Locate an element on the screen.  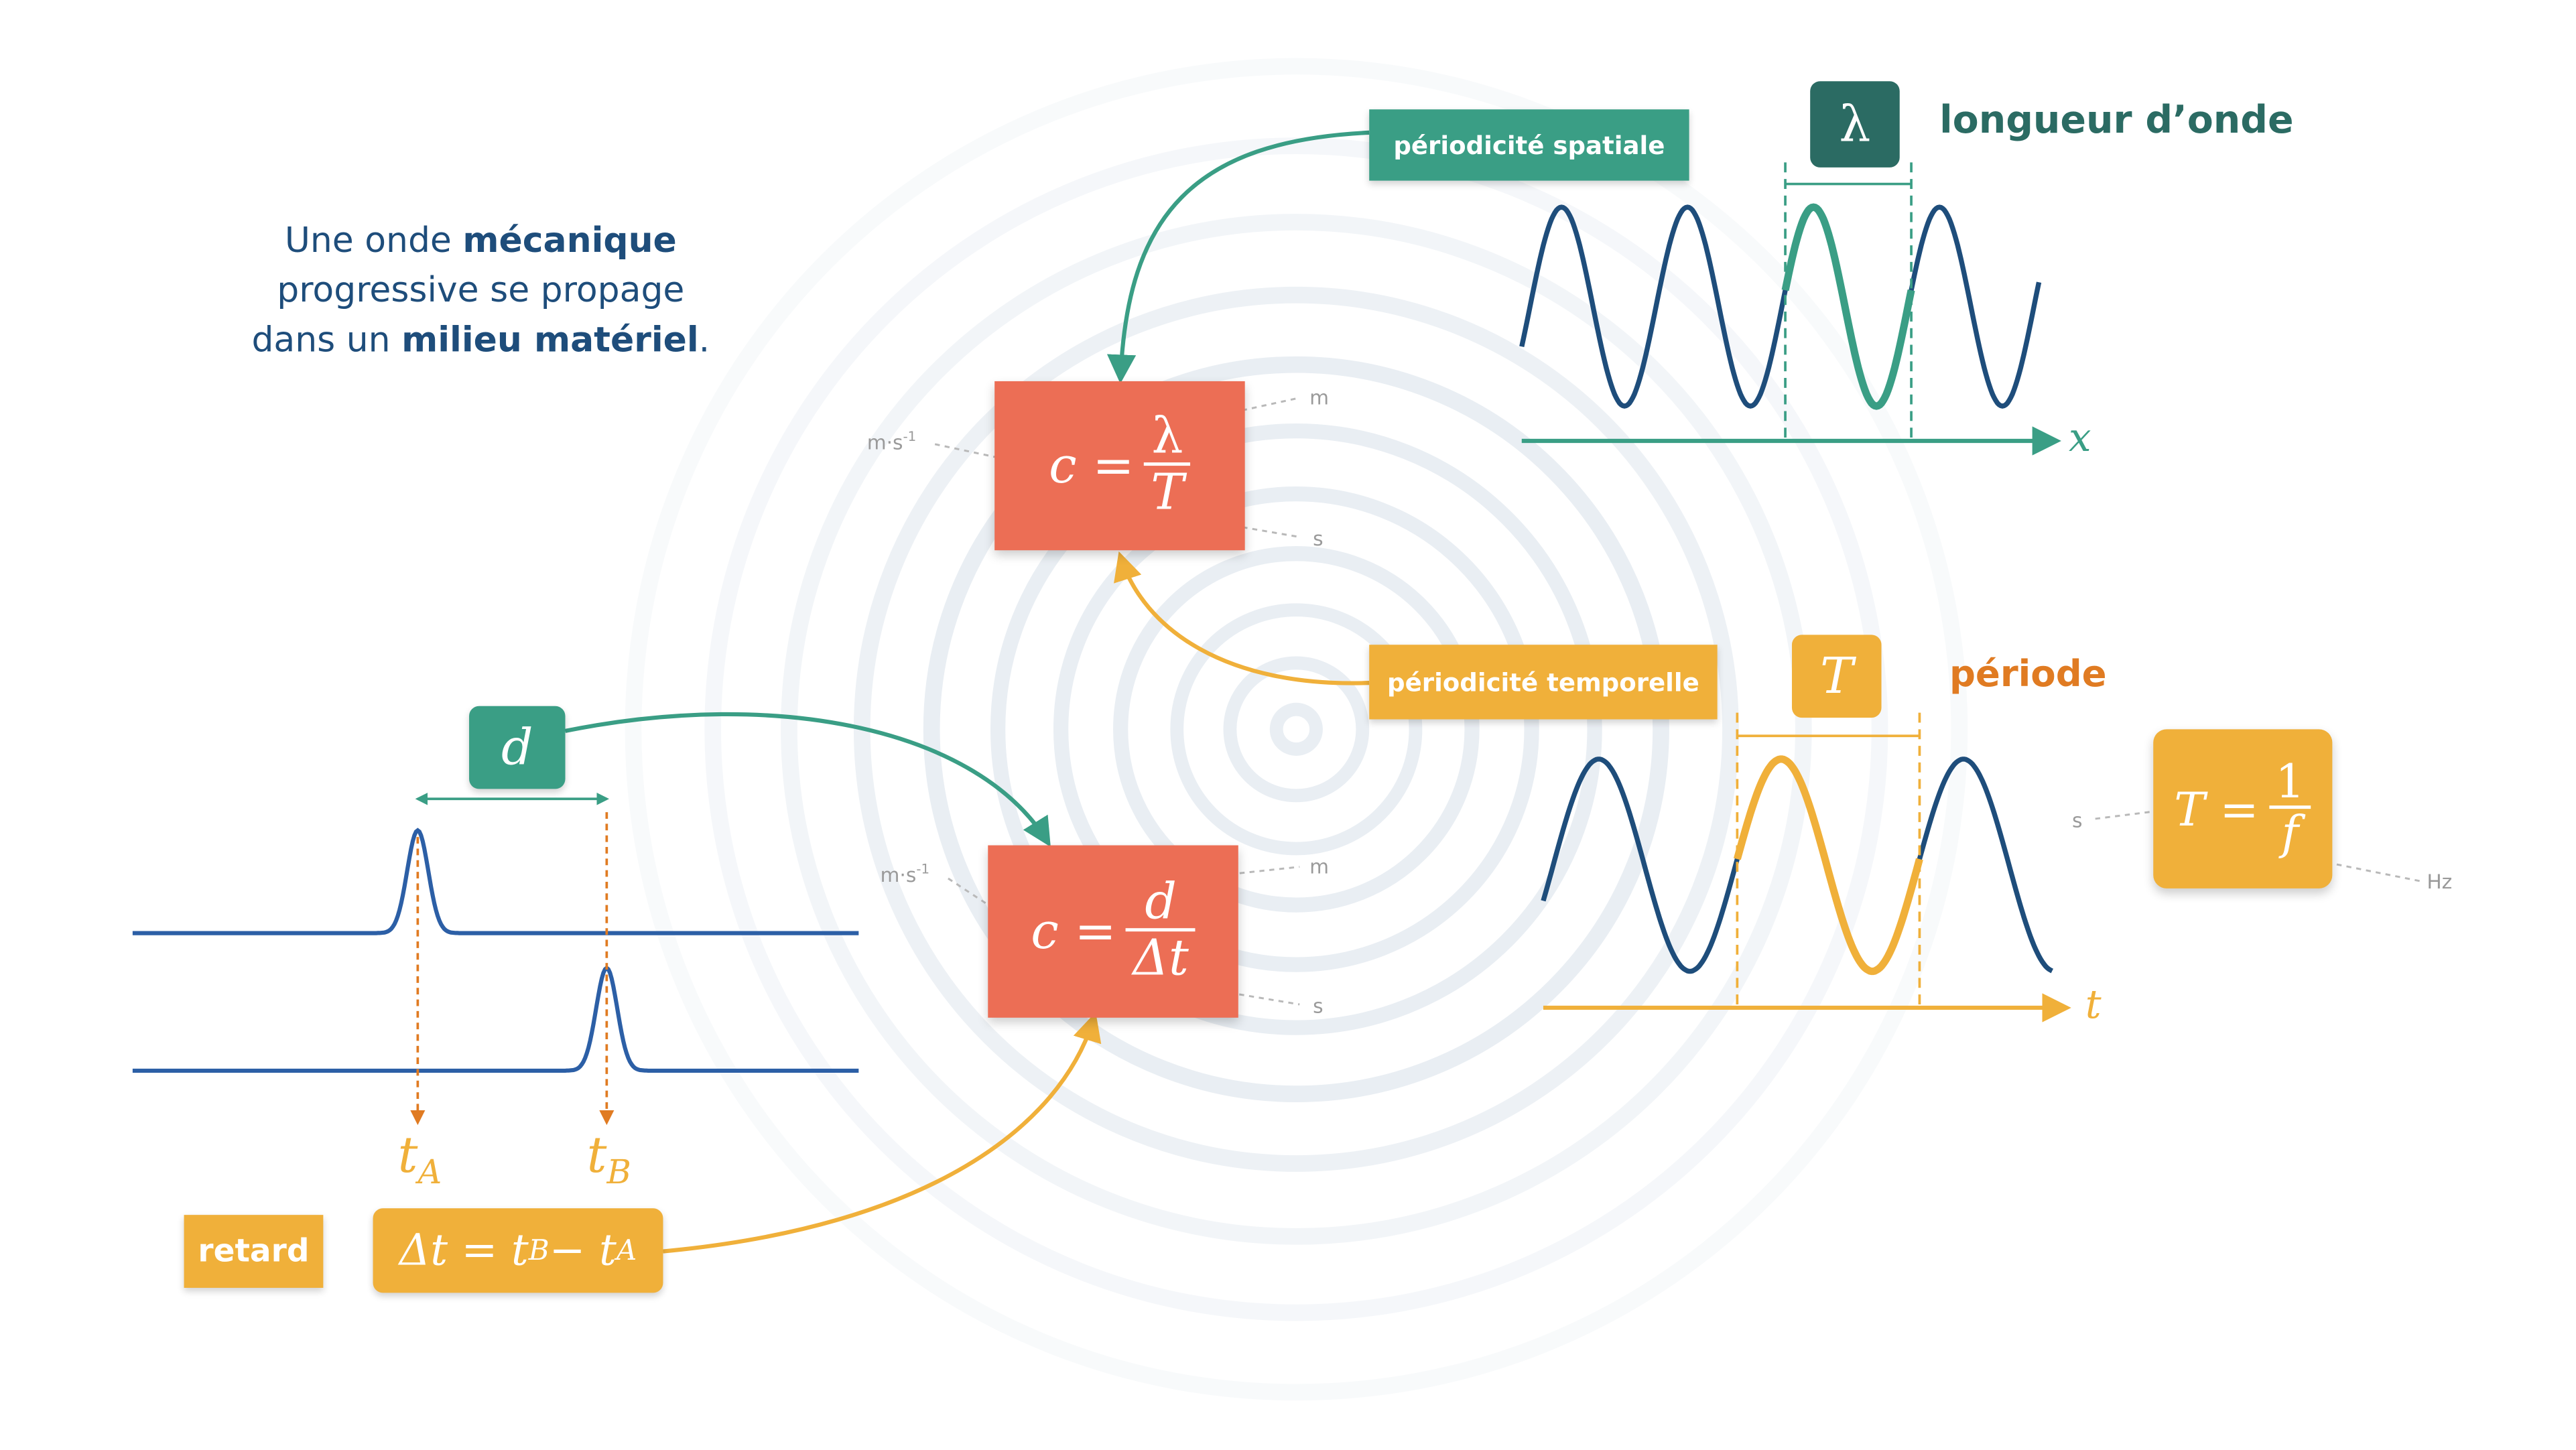
wavelength-title: longueur d’onde is located at coordinates (2116, 121).